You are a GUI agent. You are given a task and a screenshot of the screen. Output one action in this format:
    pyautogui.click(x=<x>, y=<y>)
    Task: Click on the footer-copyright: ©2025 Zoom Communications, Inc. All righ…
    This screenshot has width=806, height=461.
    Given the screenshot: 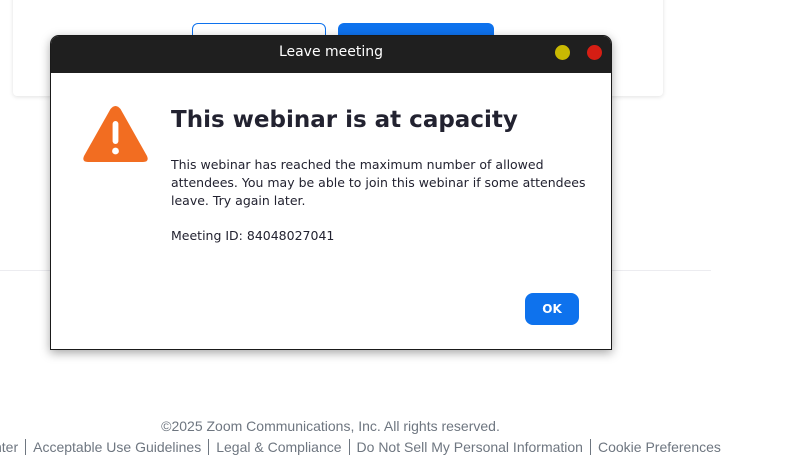 What is the action you would take?
    pyautogui.click(x=330, y=426)
    